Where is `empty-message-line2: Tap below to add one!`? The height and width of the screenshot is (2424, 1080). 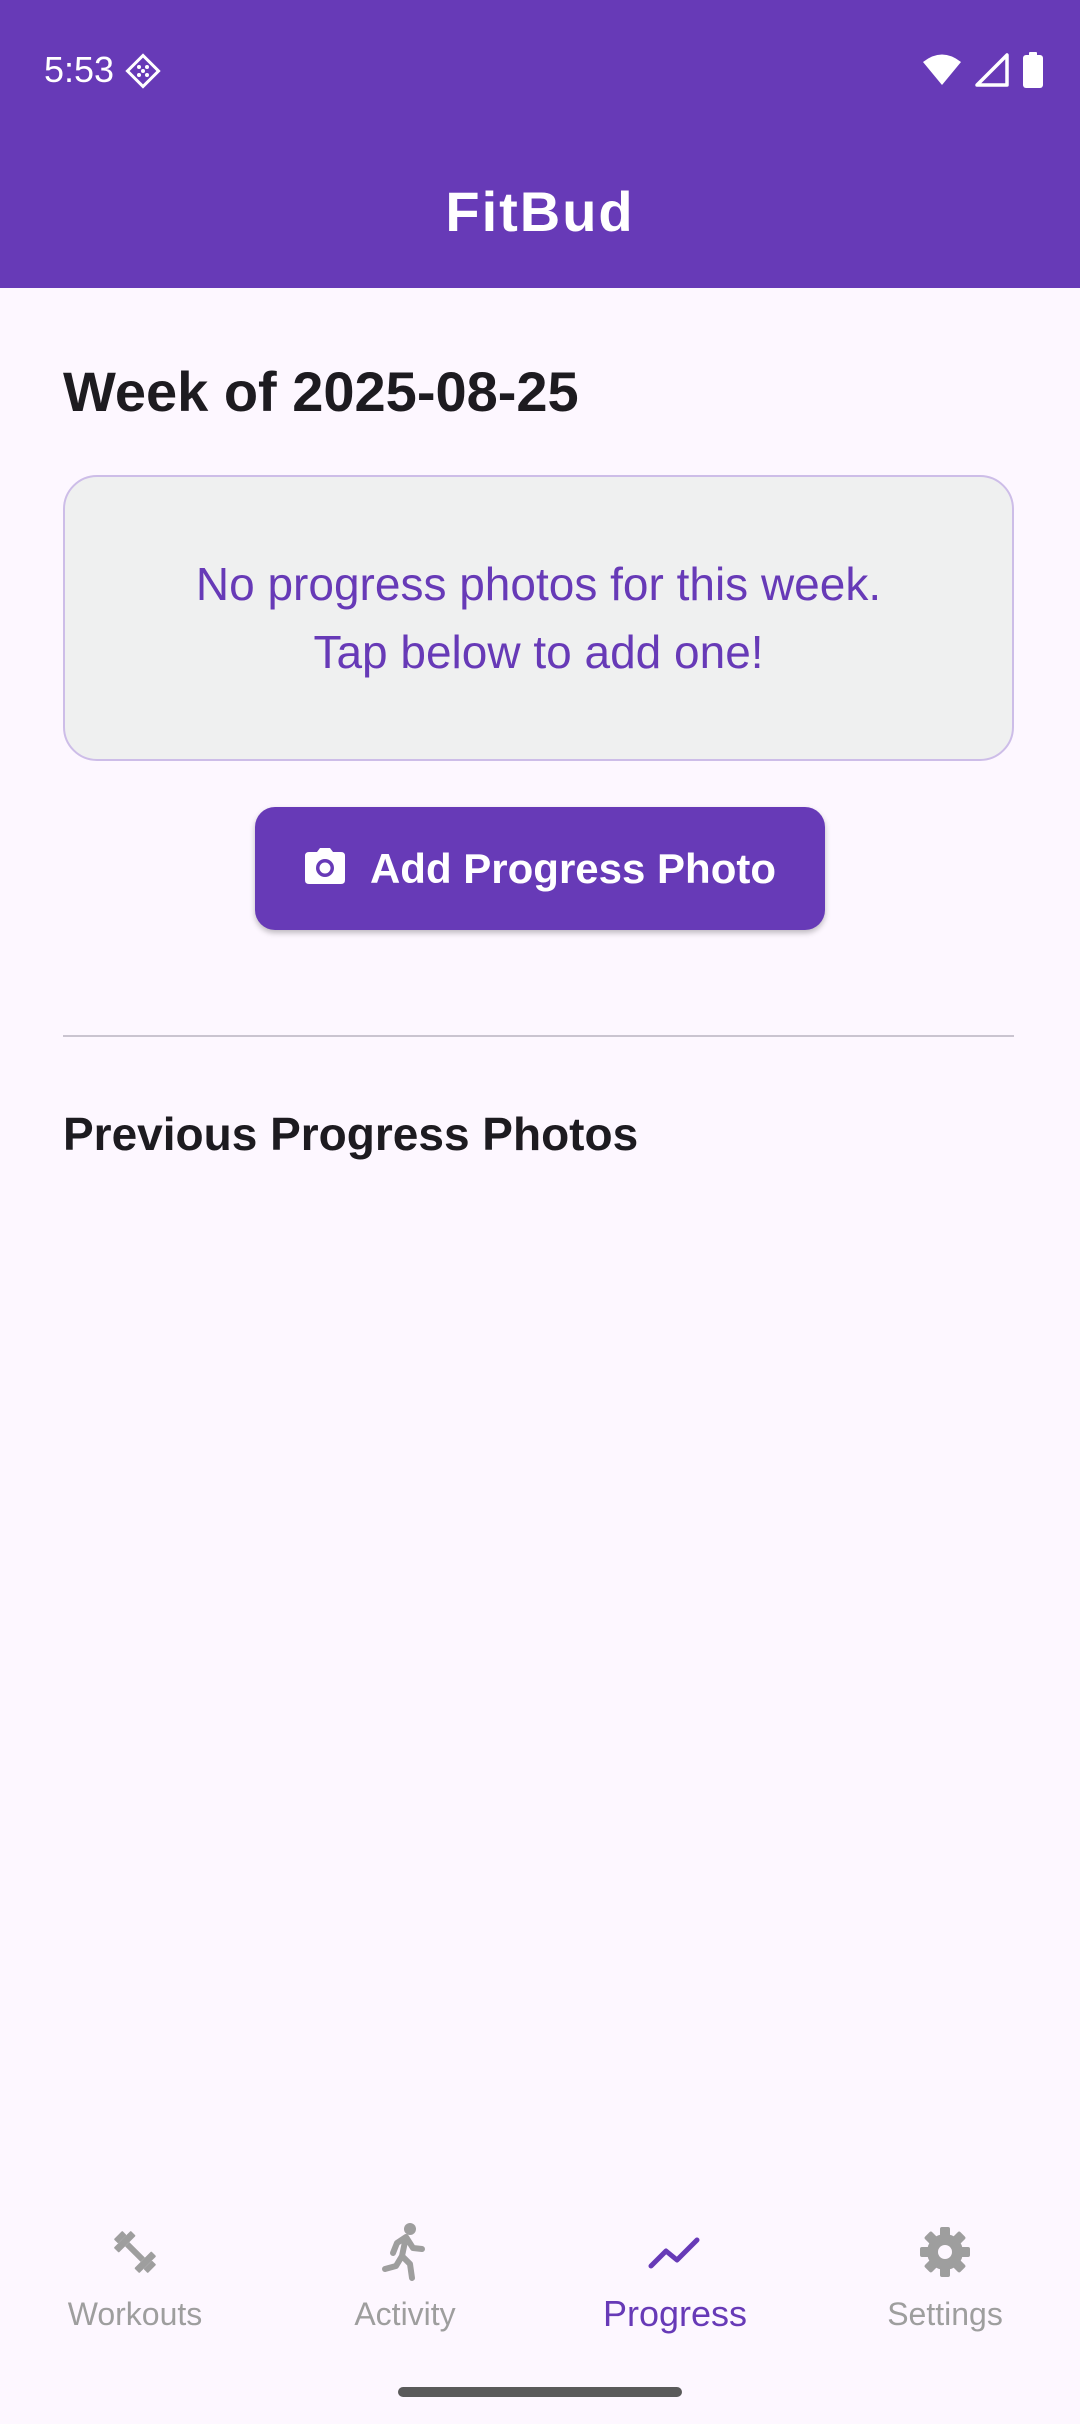 empty-message-line2: Tap below to add one! is located at coordinates (538, 652).